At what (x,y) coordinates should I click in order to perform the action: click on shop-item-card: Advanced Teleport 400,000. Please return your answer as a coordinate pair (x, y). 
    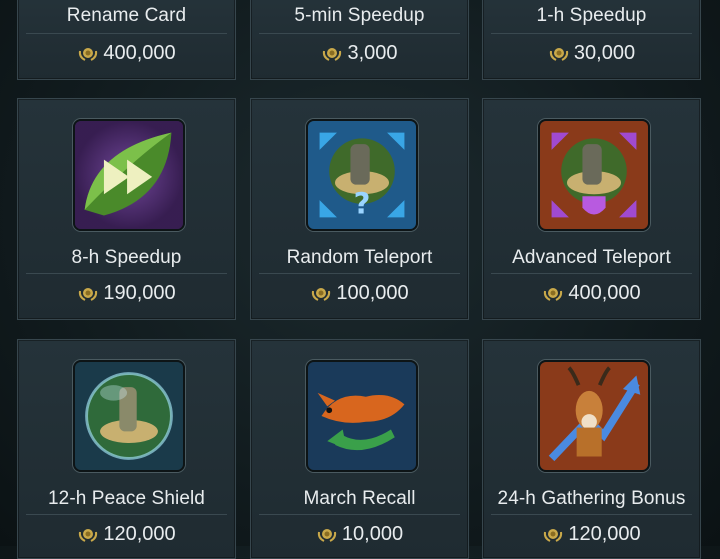
    Looking at the image, I should click on (591, 209).